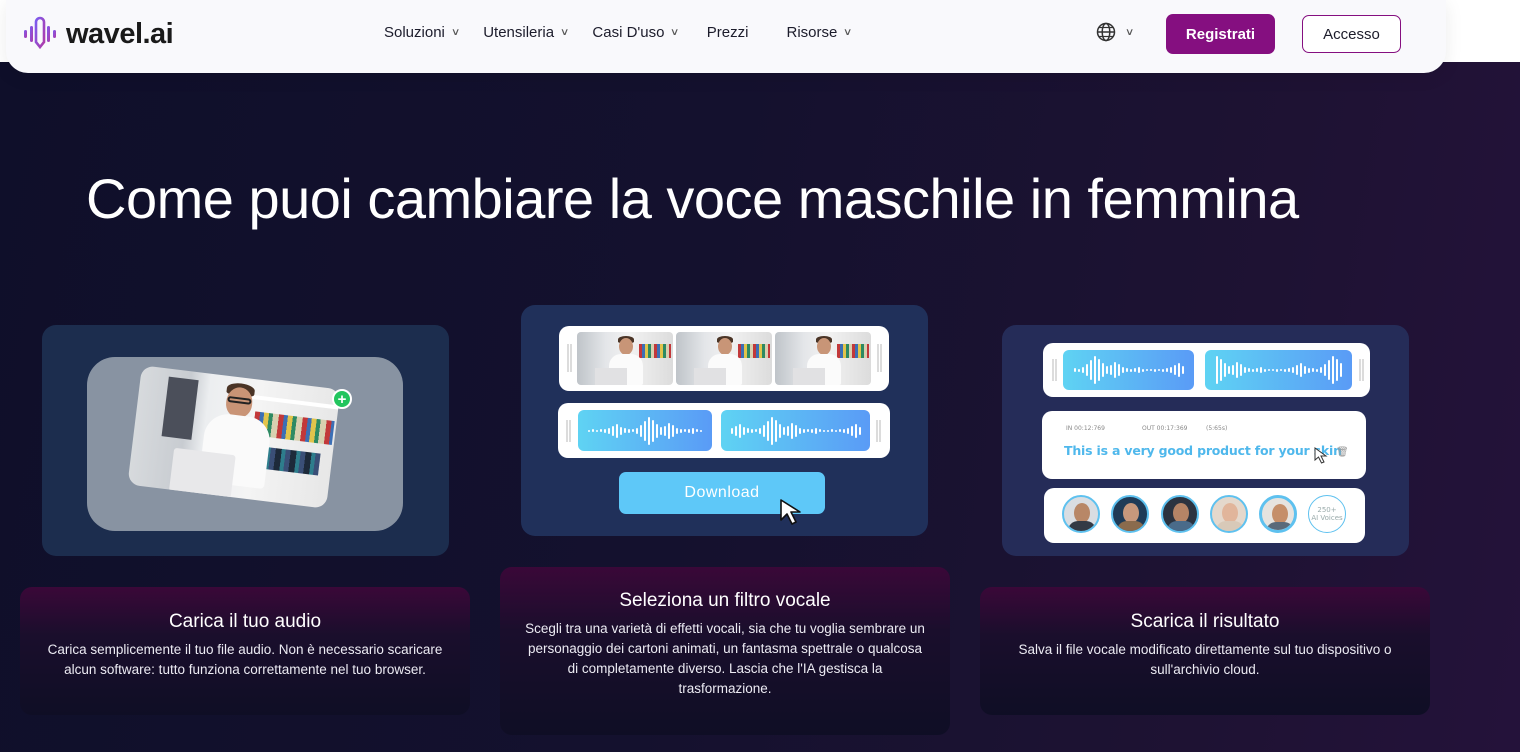  I want to click on voice-avatar, so click(1081, 514).